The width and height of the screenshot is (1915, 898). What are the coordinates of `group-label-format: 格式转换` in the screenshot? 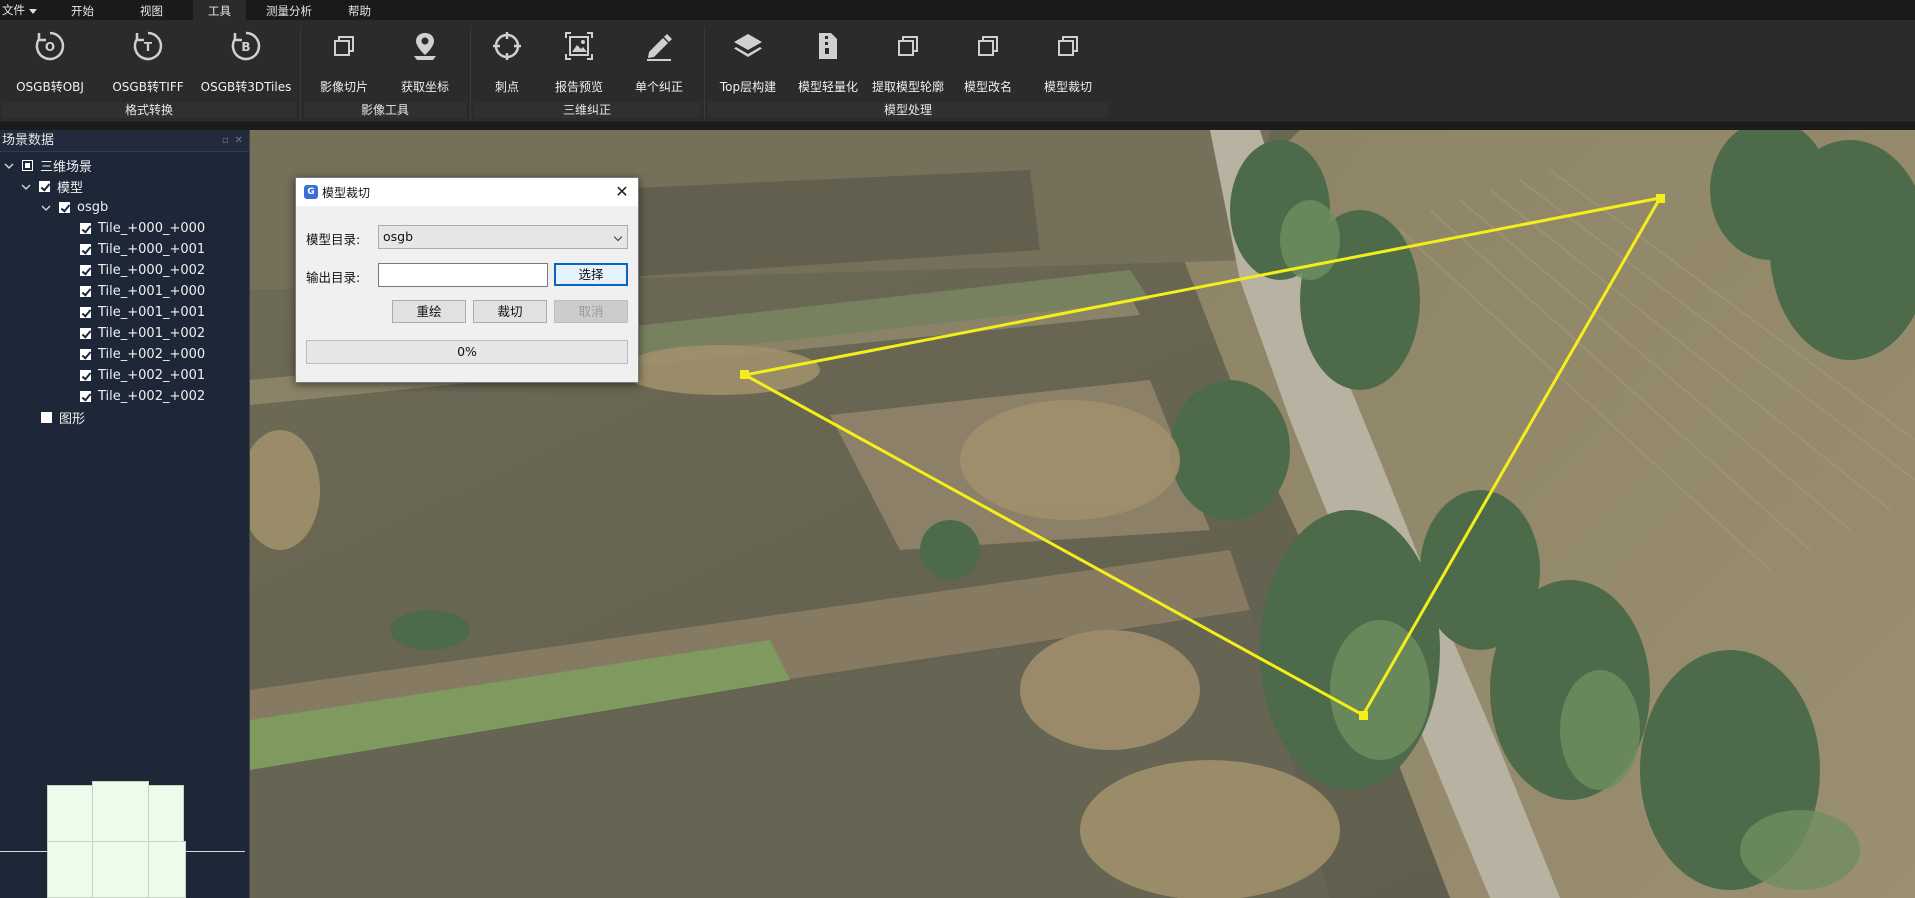 It's located at (149, 110).